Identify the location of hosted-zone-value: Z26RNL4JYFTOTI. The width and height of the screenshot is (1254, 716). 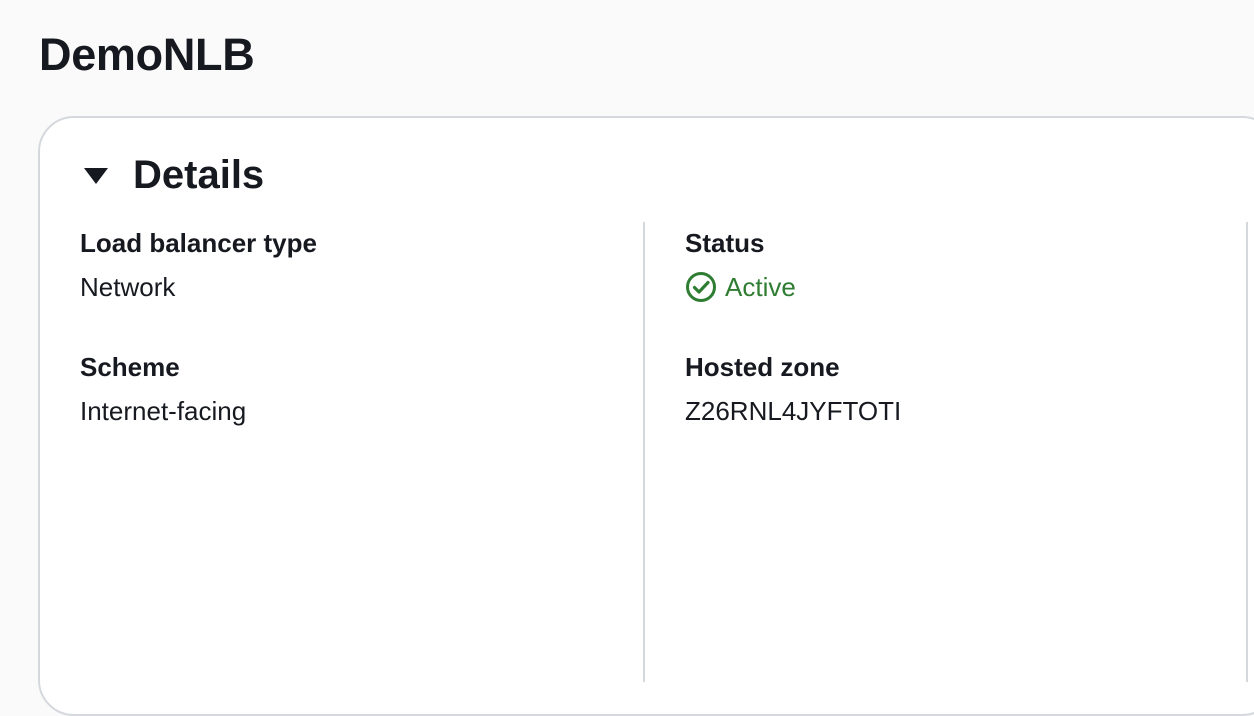
(793, 411).